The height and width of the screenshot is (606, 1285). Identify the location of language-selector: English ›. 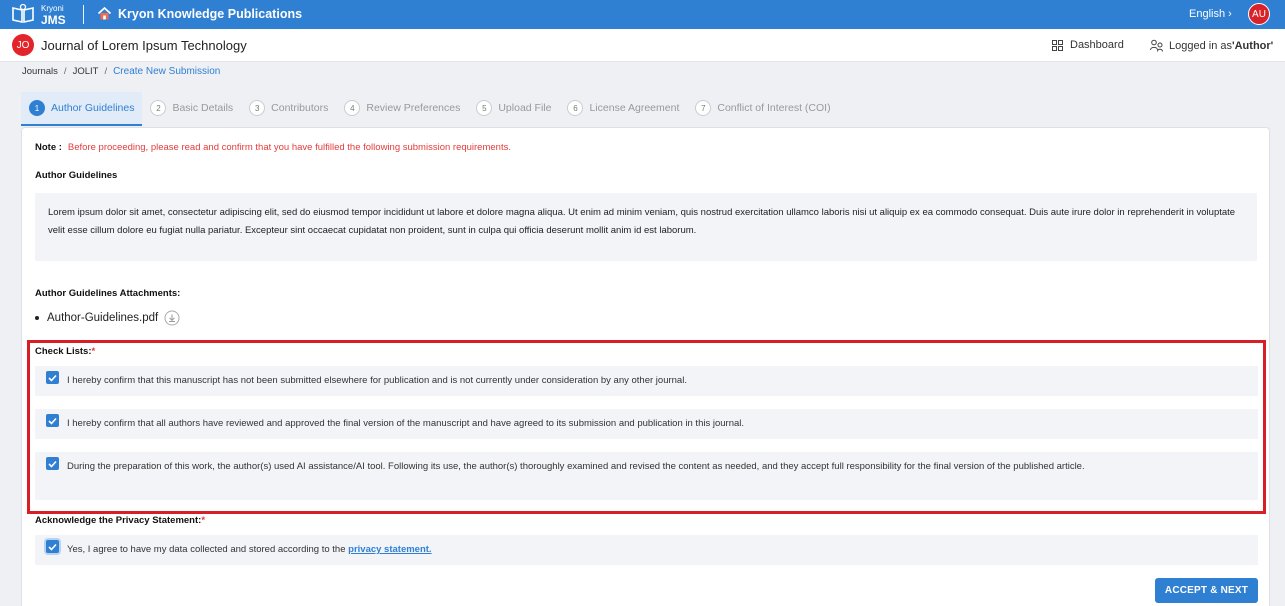
(1210, 14).